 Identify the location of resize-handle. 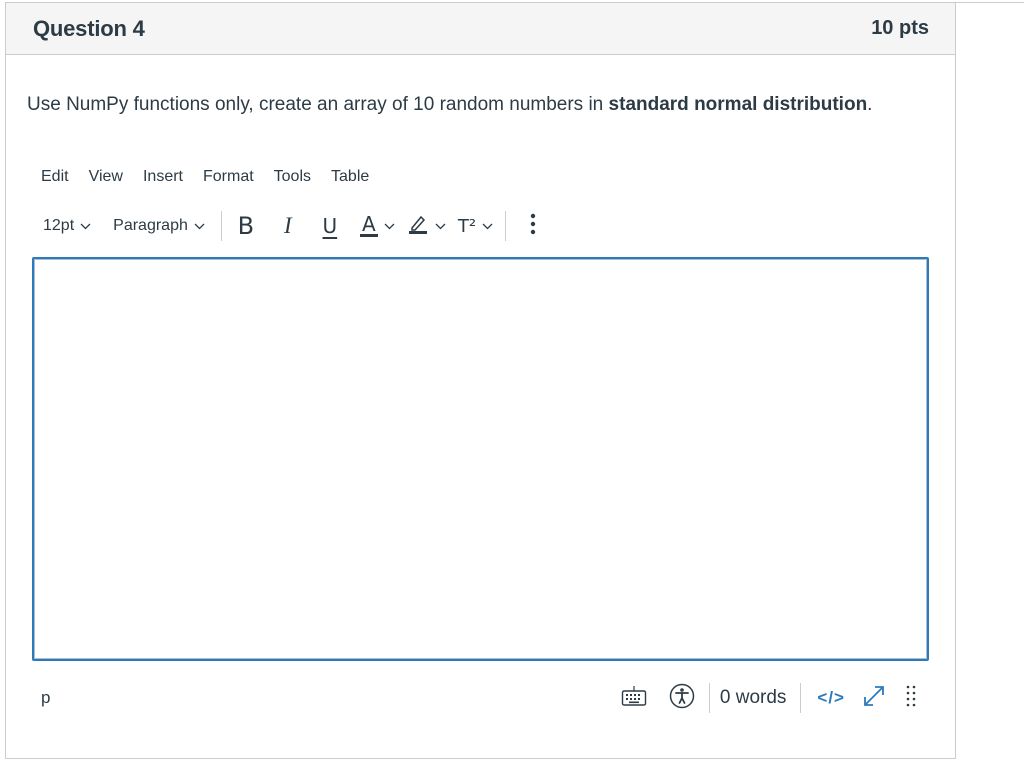
(911, 698).